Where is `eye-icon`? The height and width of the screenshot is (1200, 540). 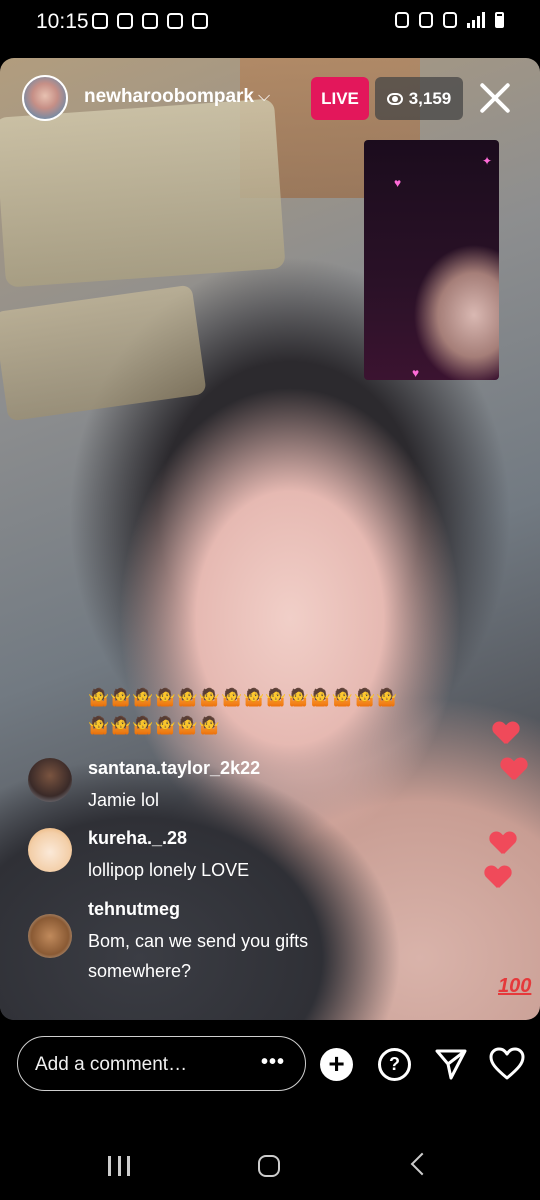 eye-icon is located at coordinates (394, 98).